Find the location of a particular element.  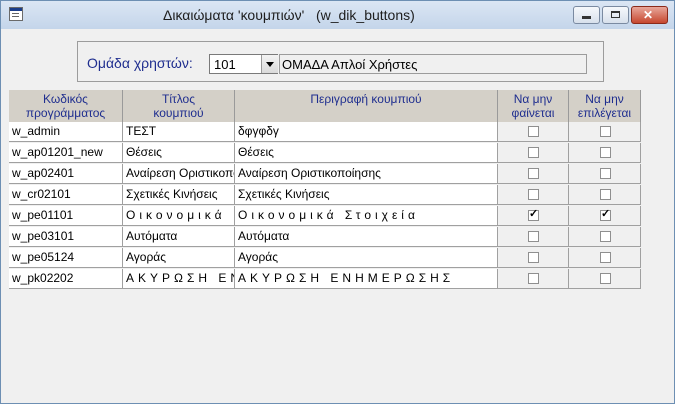

cell-program-code: w_ap01201_new is located at coordinates (66, 153).